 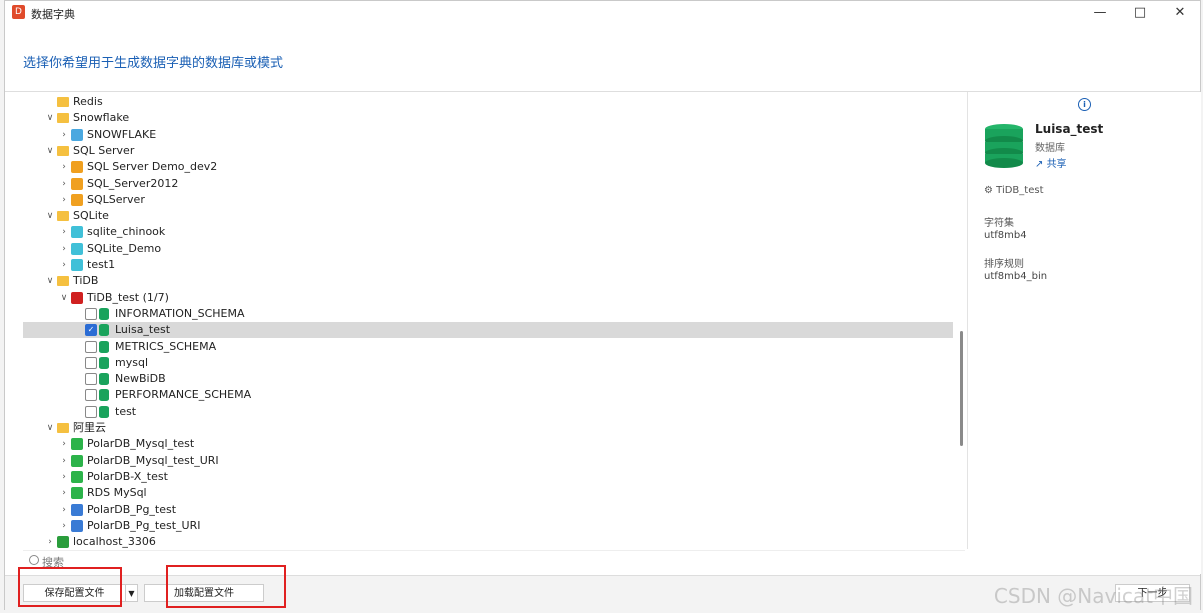 What do you see at coordinates (132, 593) in the screenshot?
I see `save-profile-dropdown-icon: ▼` at bounding box center [132, 593].